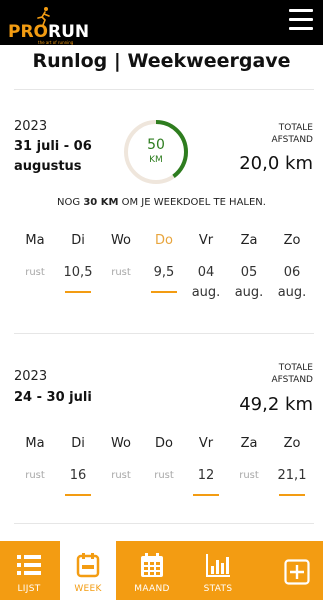 The width and height of the screenshot is (323, 600). I want to click on day-distance: 9,5, so click(164, 272).